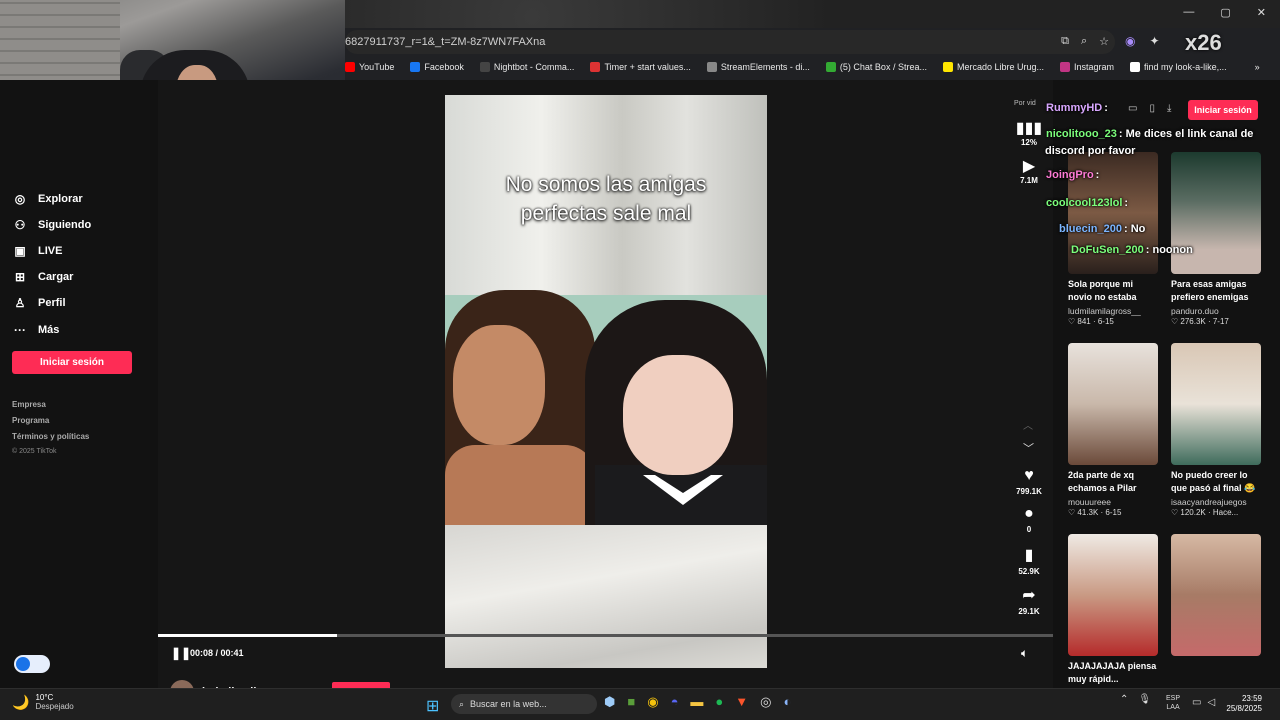  What do you see at coordinates (1104, 41) in the screenshot?
I see `star-icon: ☆` at bounding box center [1104, 41].